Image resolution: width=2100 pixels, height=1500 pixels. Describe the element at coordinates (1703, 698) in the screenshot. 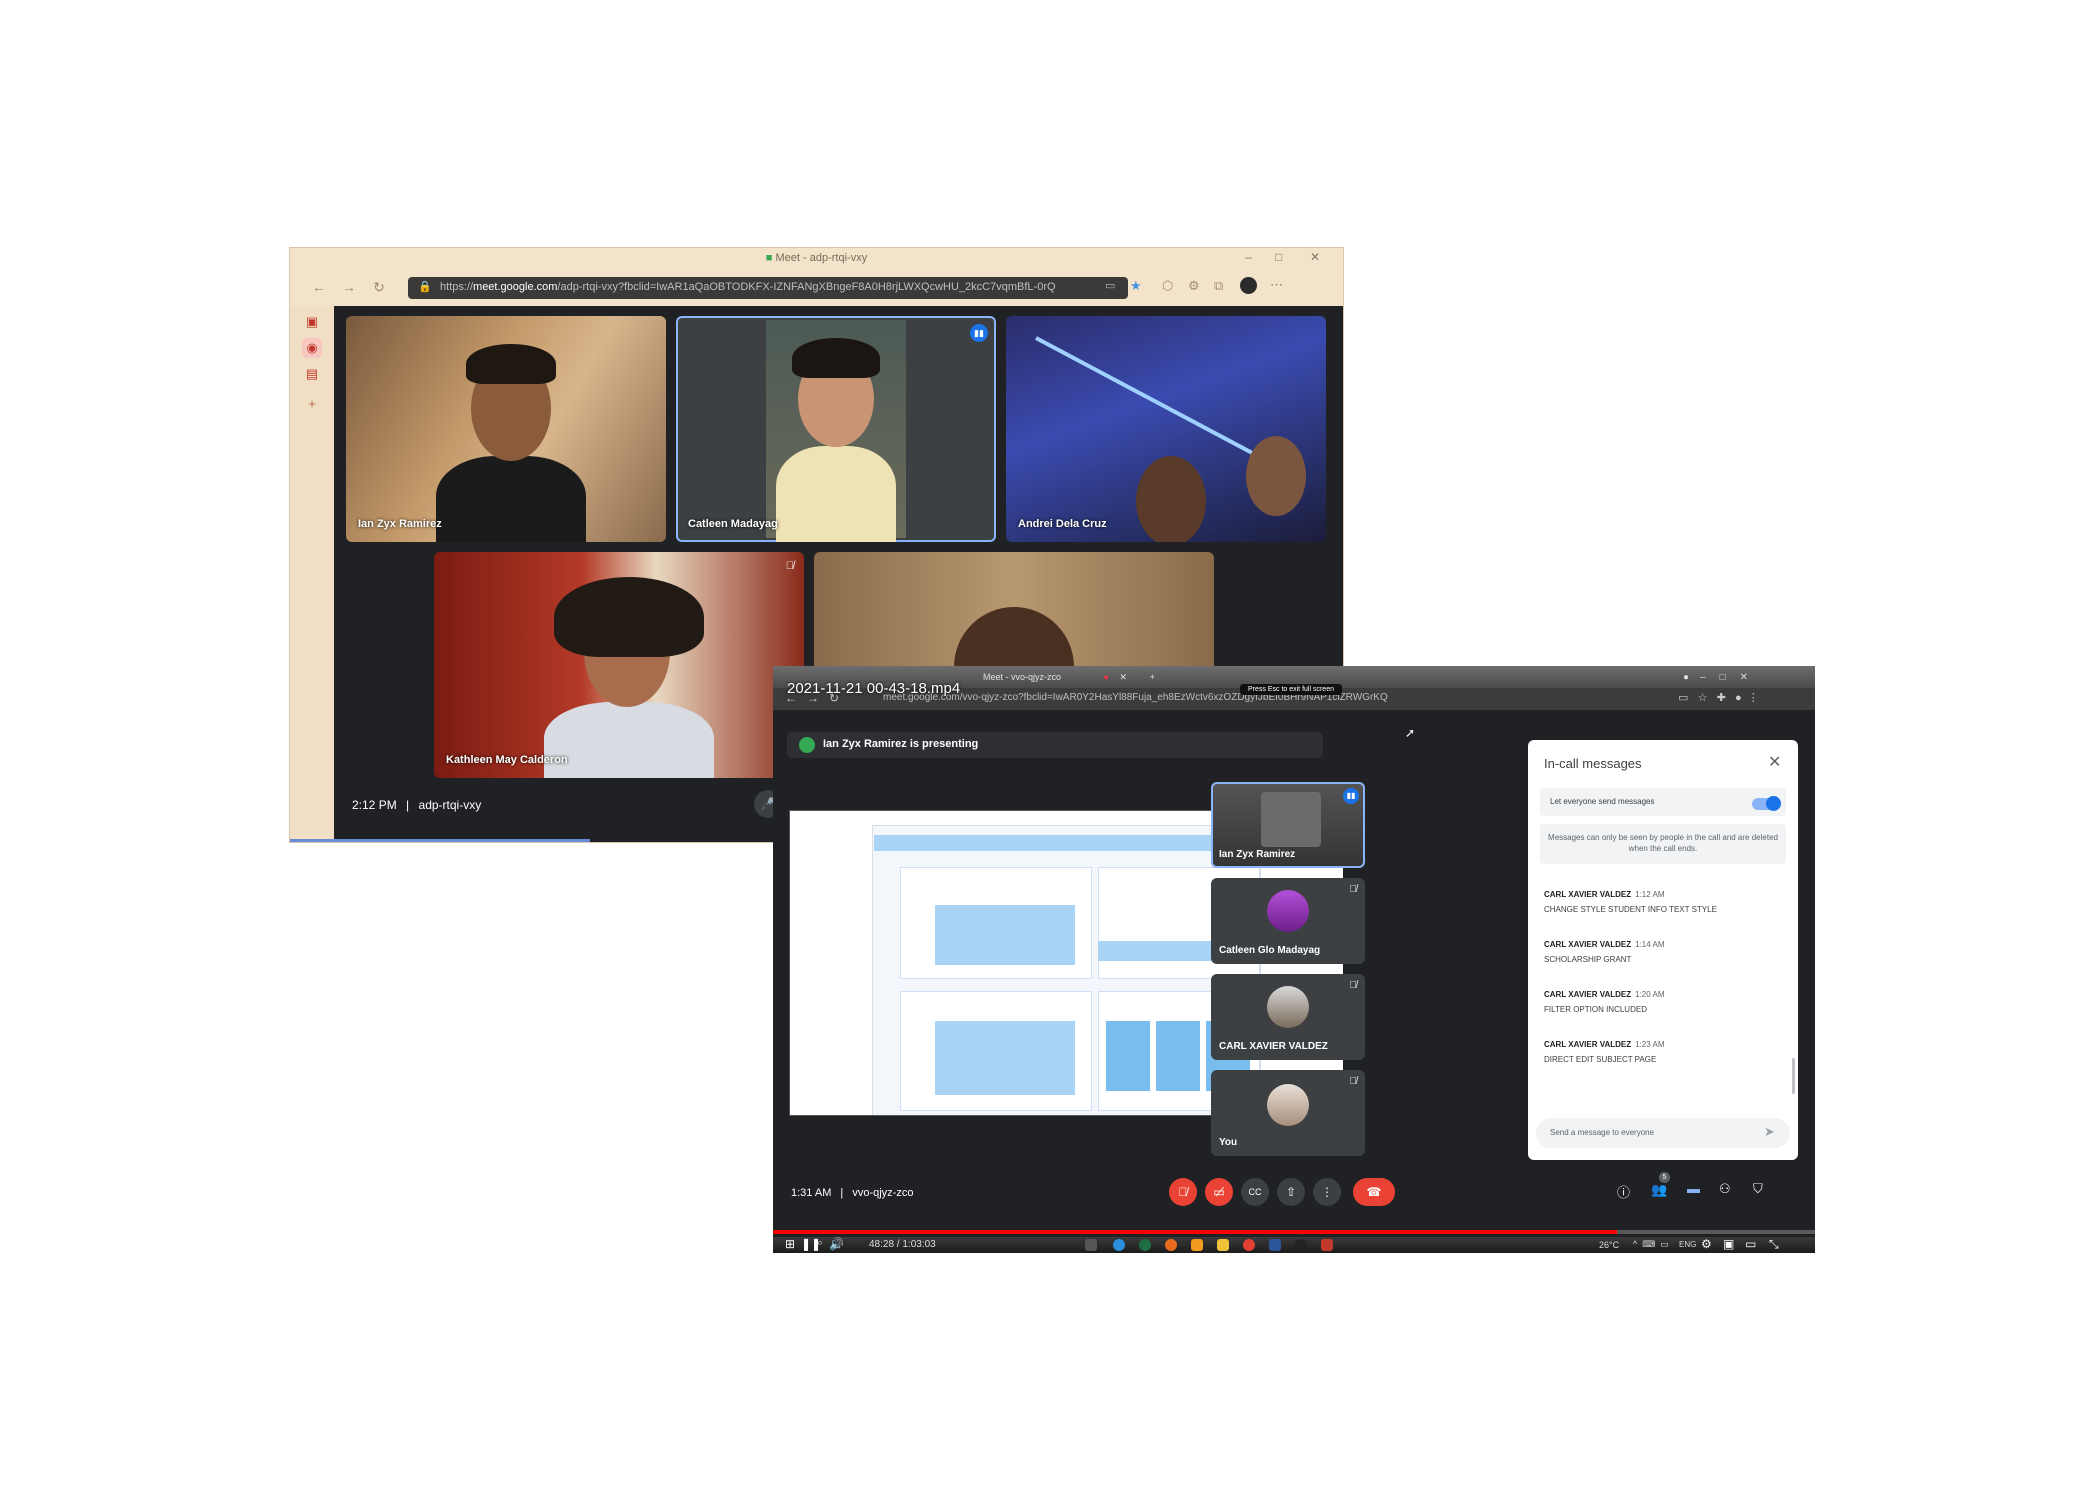

I see `bookmark-star-icon: ☆` at that location.